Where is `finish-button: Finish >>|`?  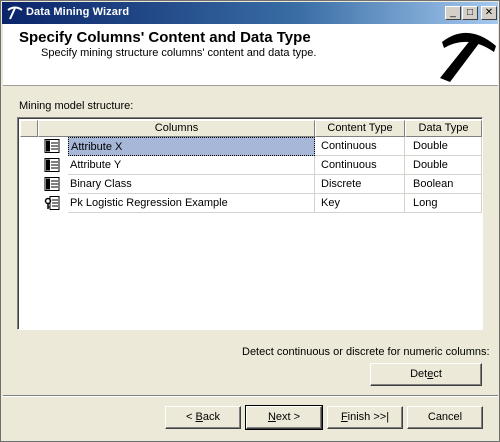
finish-button: Finish >>| is located at coordinates (365, 417).